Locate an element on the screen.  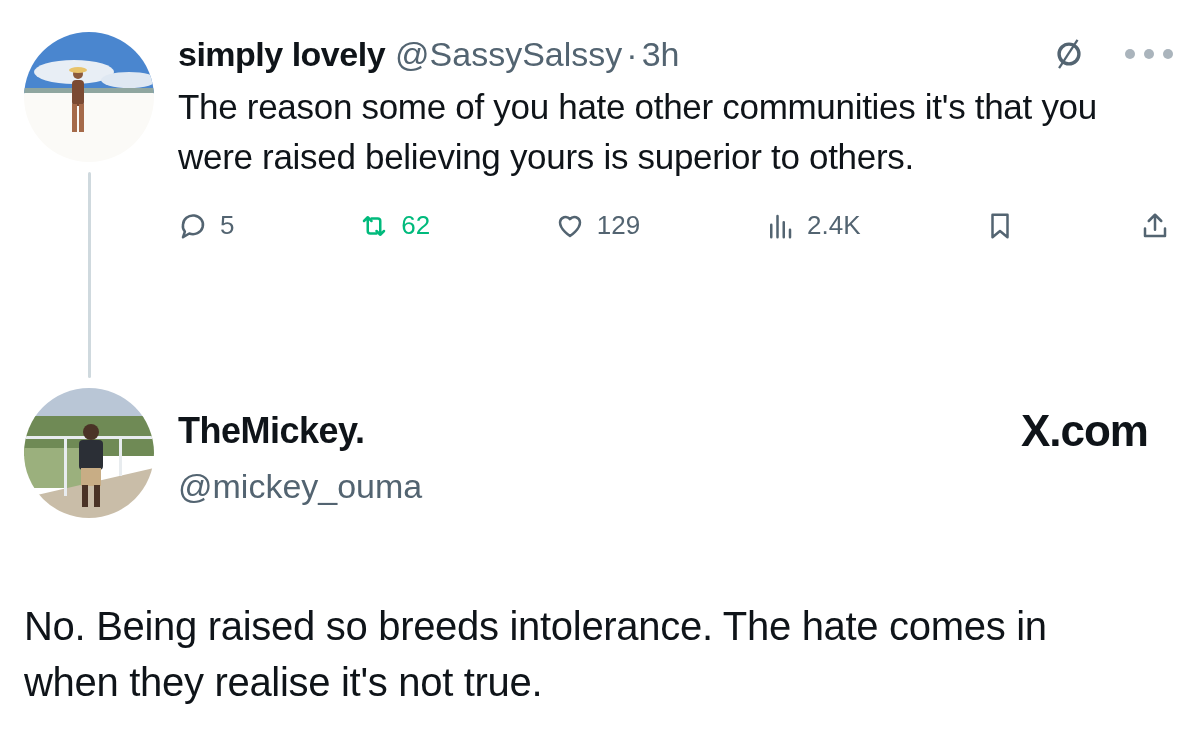
views-button: 2.4K is located at coordinates (813, 225).